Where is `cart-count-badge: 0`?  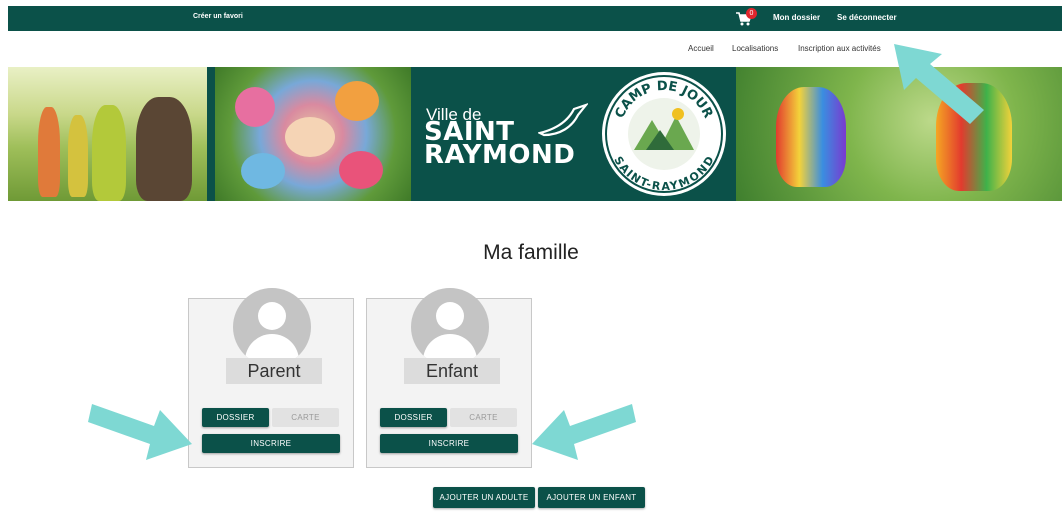
cart-count-badge: 0 is located at coordinates (751, 13).